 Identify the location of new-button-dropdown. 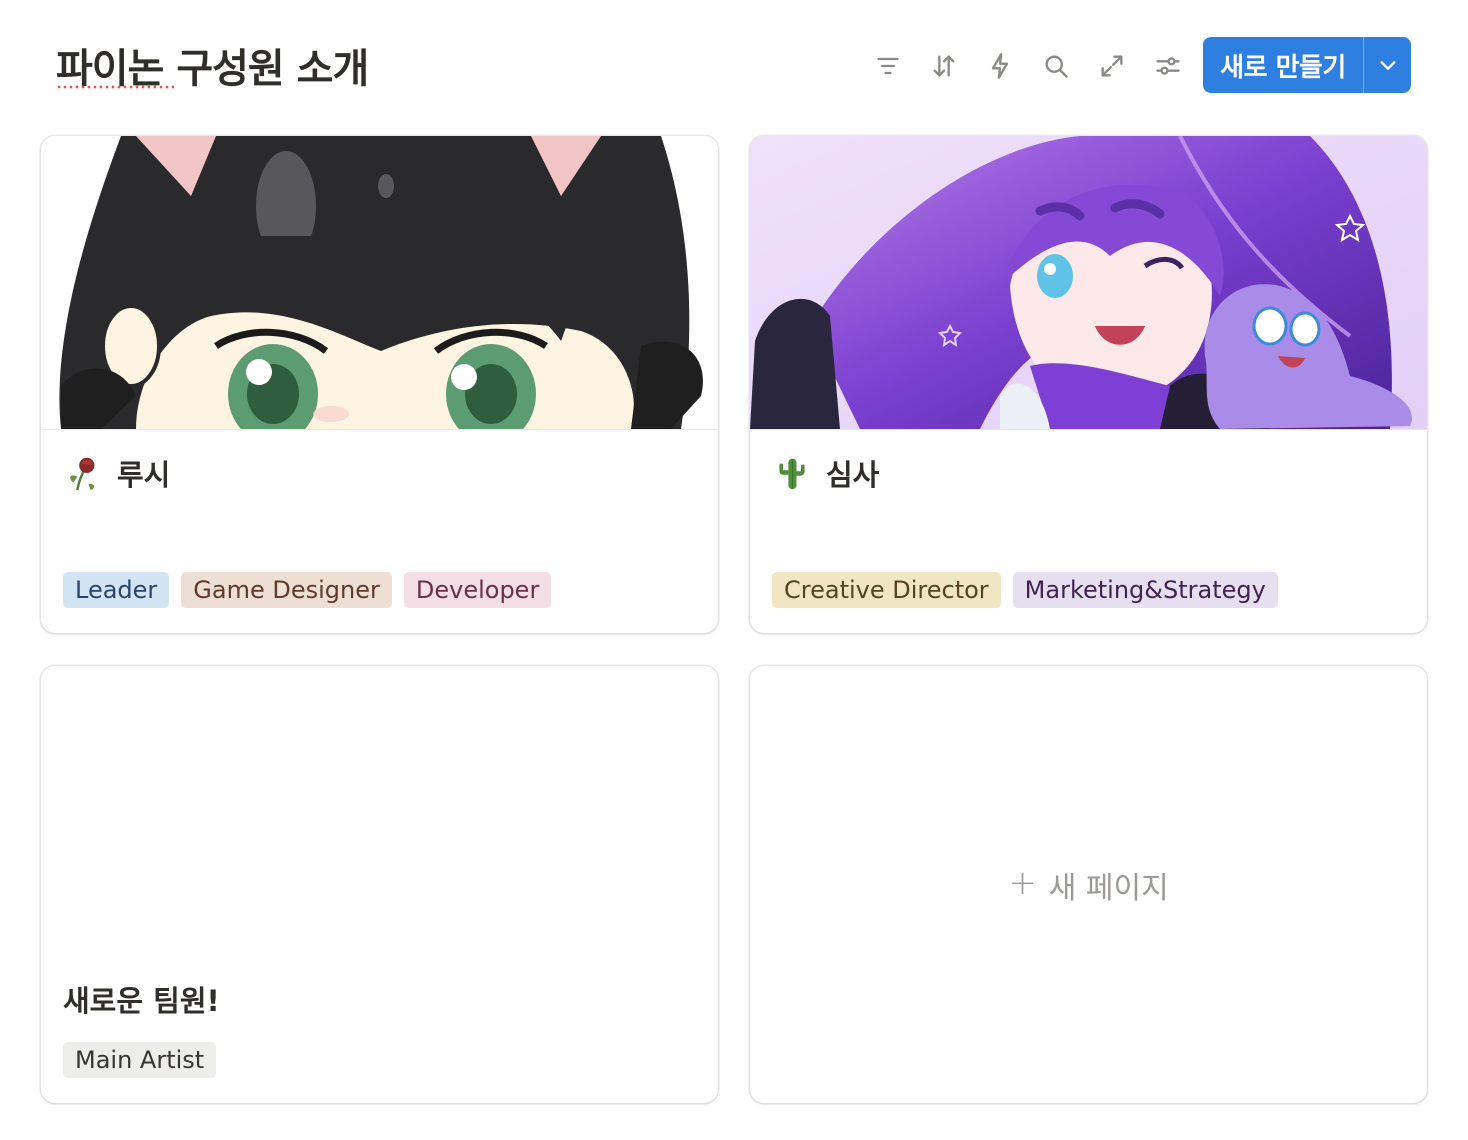
(1387, 65).